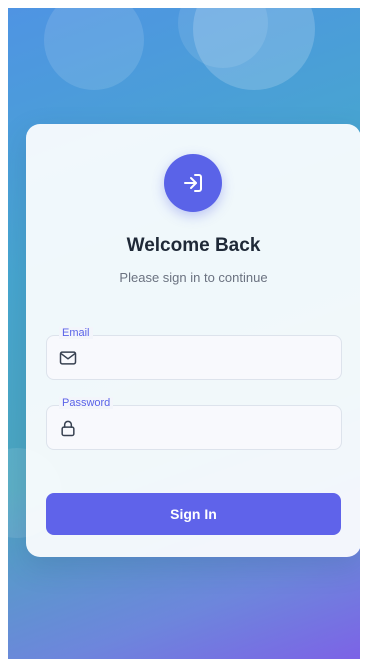 This screenshot has width=368, height=667. I want to click on email-field: Email, so click(194, 353).